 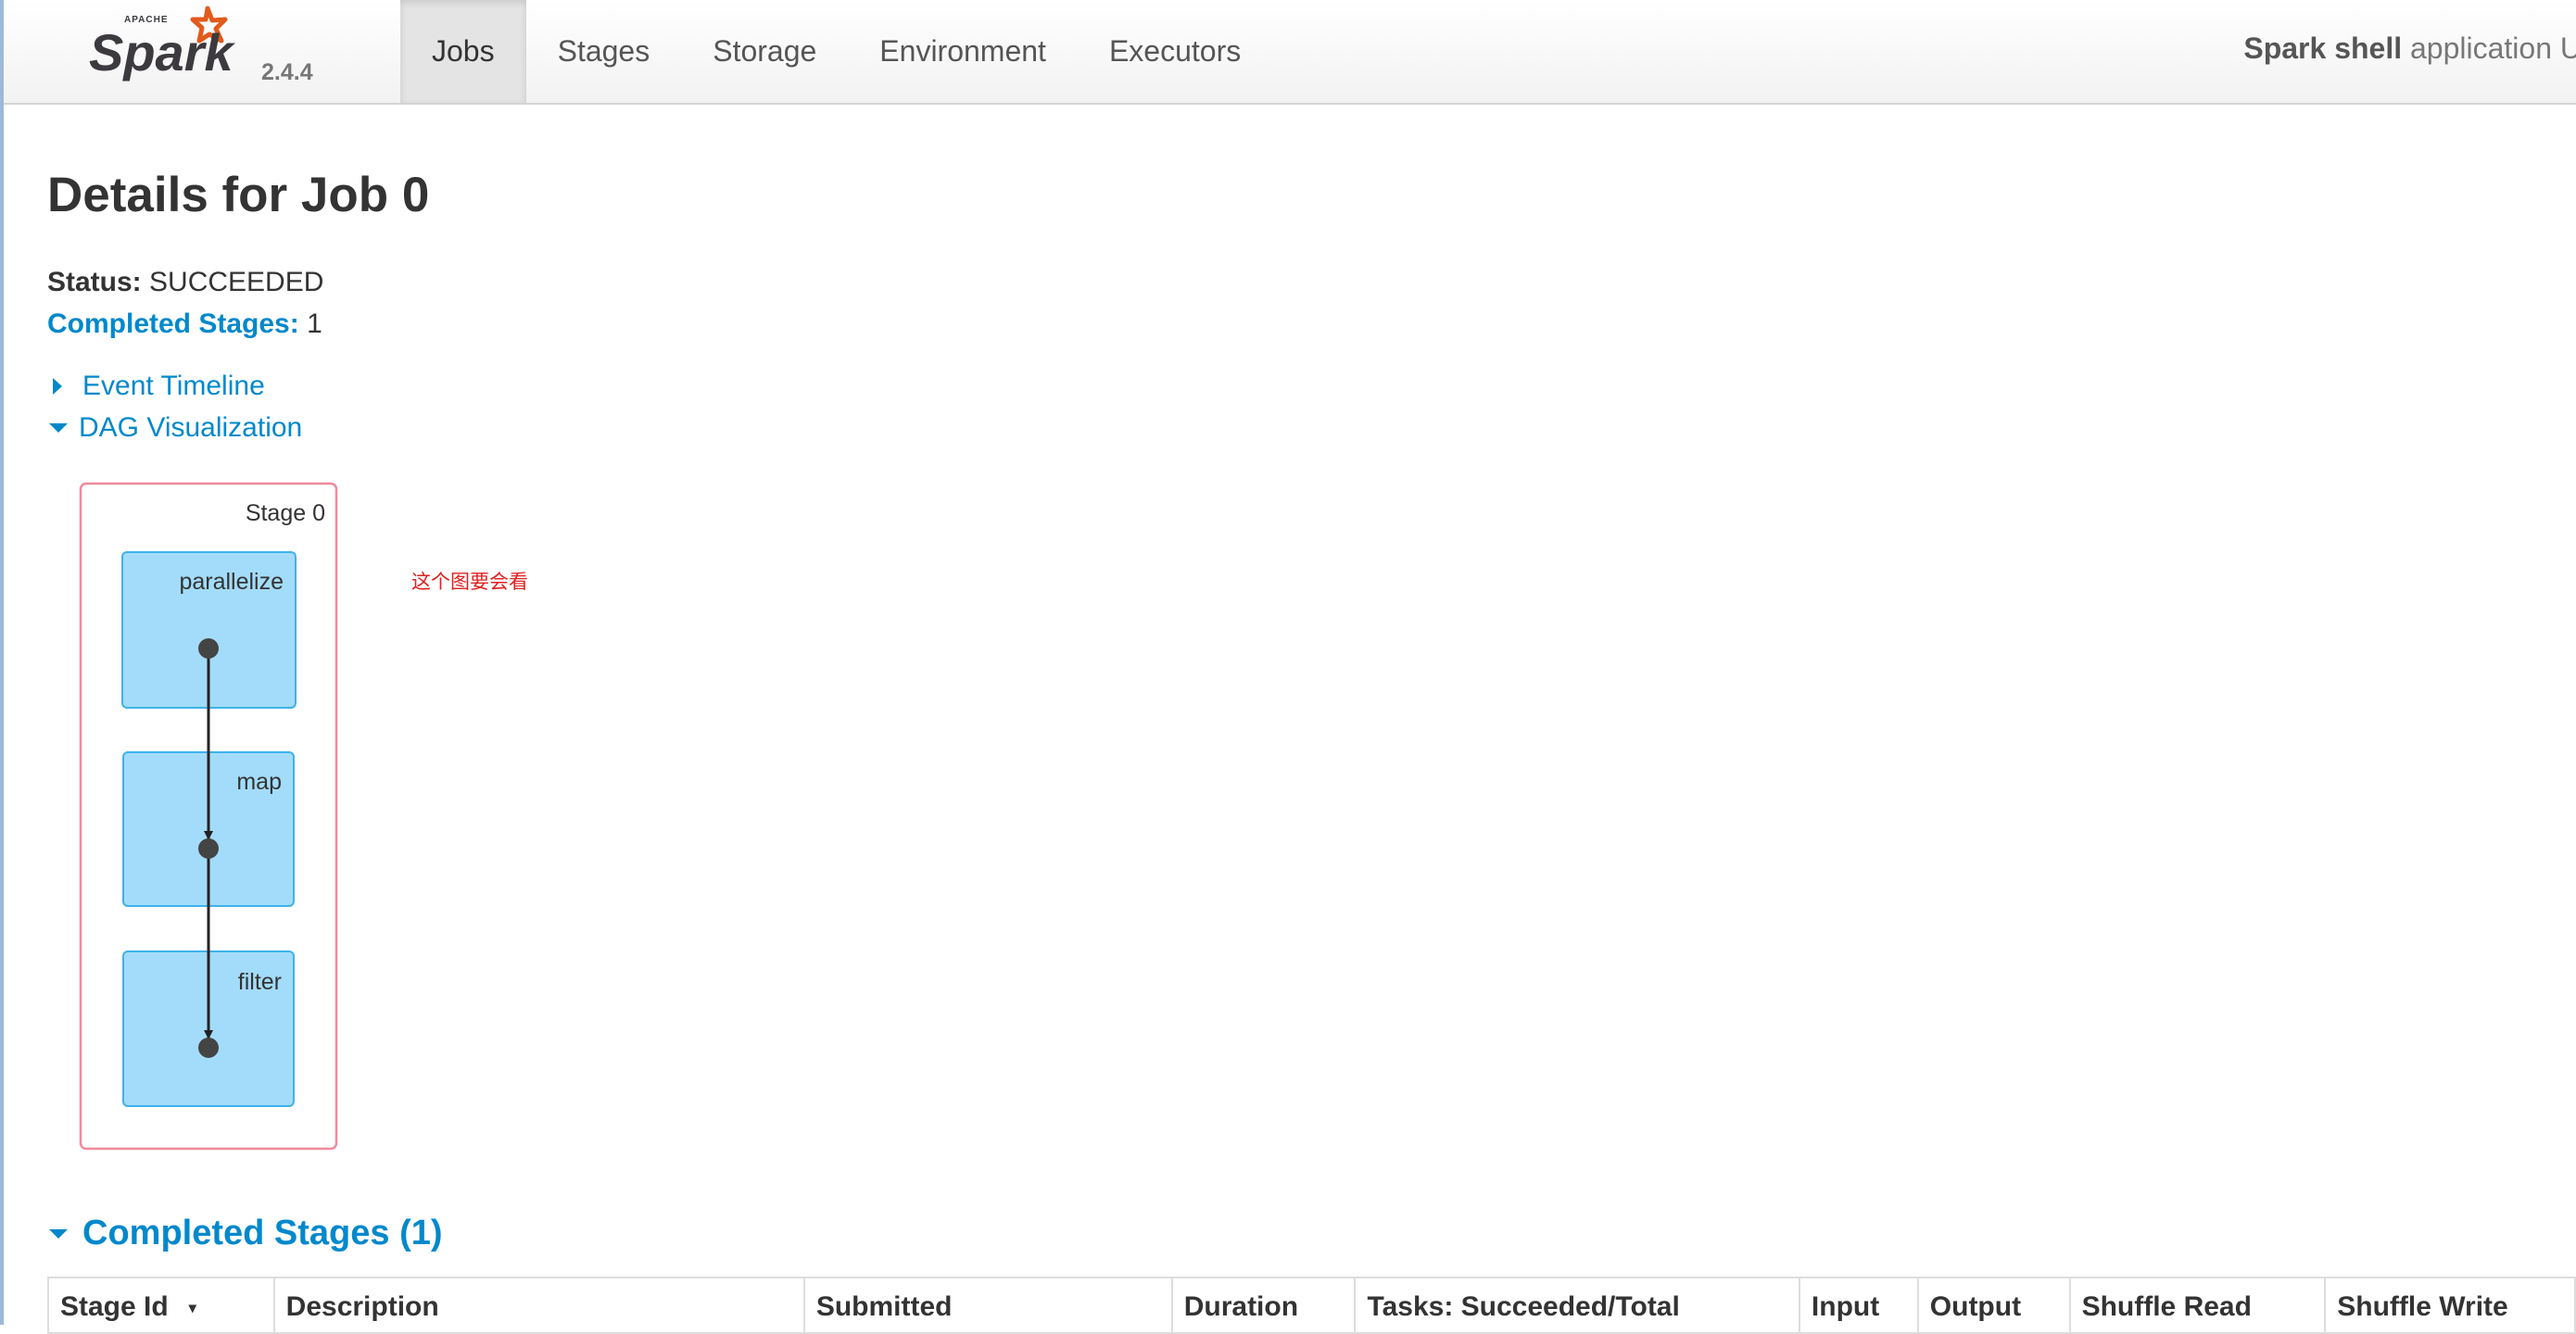 I want to click on app-name-rest: application U, so click(x=2489, y=48).